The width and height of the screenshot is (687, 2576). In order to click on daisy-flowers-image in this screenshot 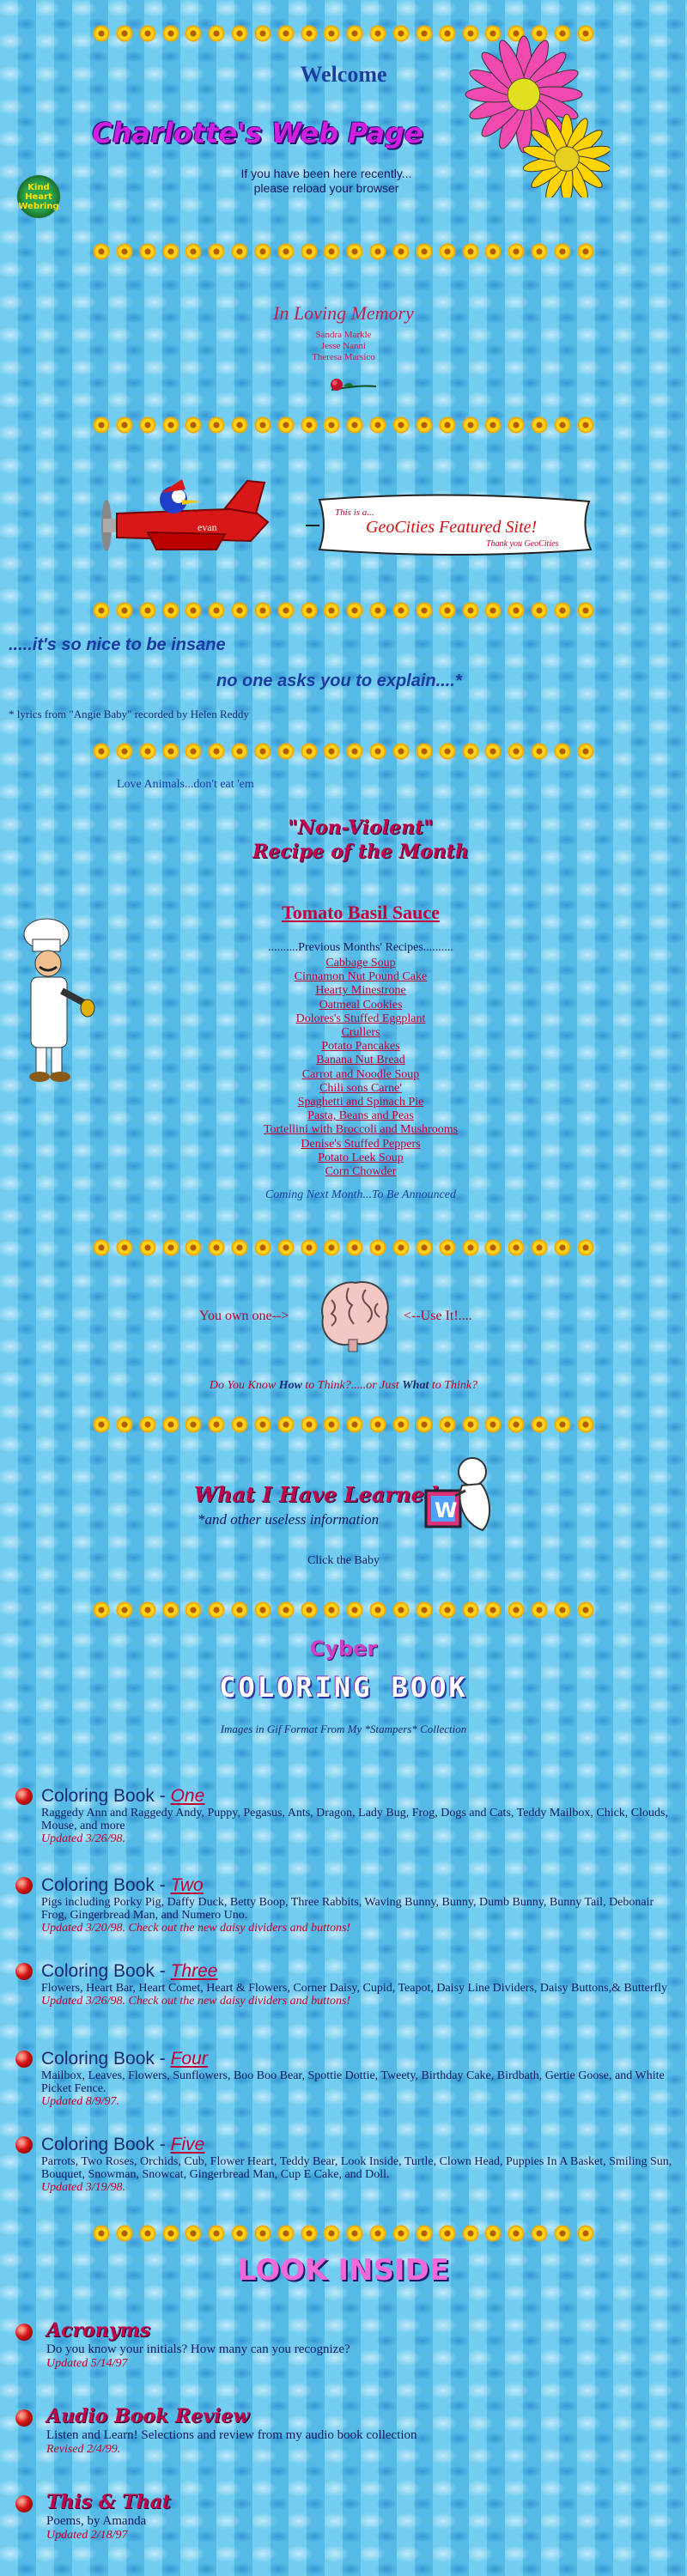, I will do `click(537, 116)`.